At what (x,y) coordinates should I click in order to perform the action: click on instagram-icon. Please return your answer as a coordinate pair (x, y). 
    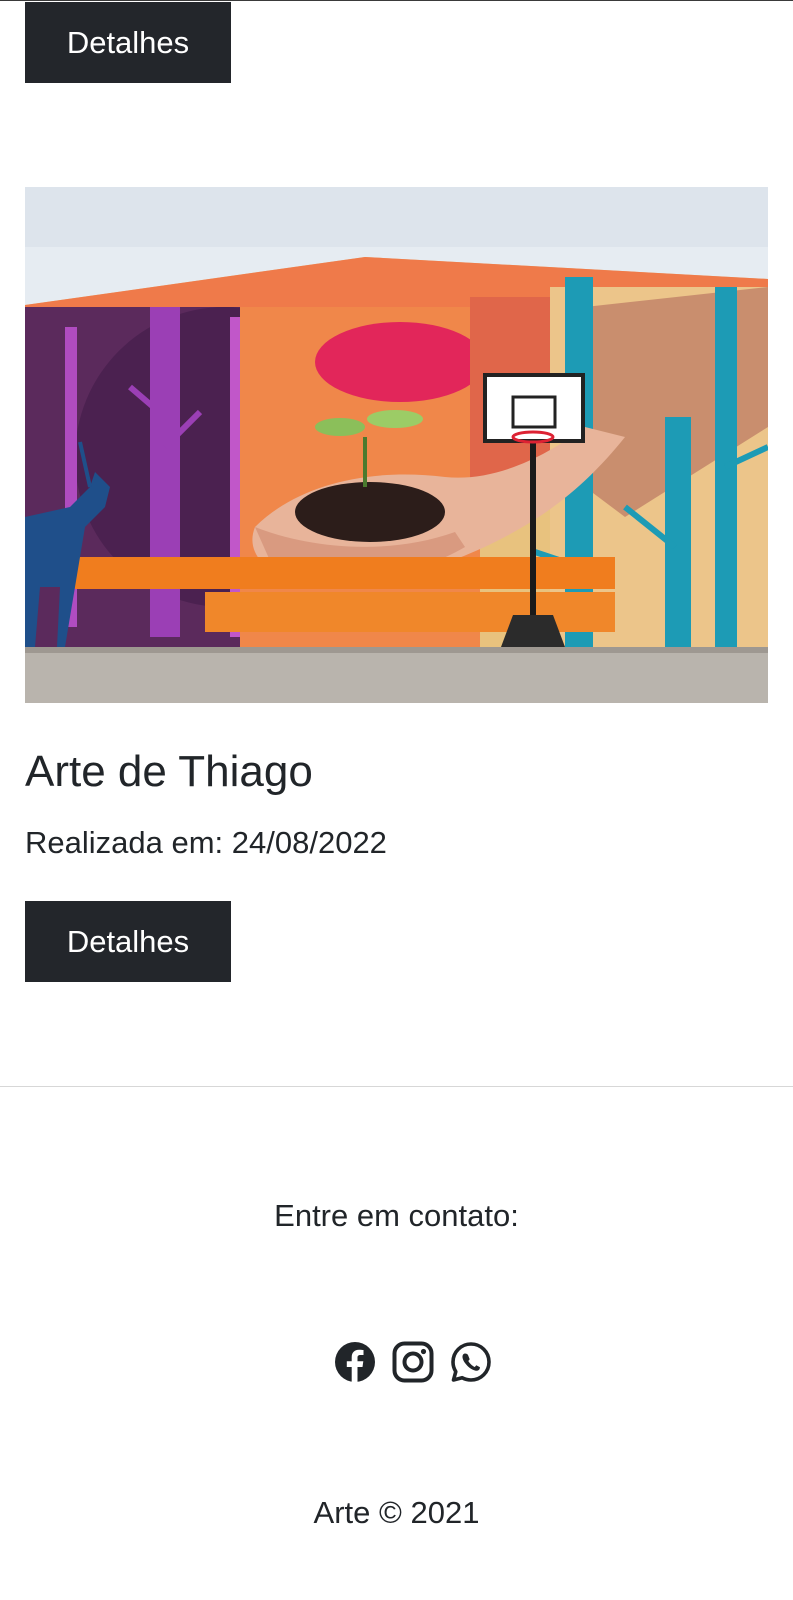
    Looking at the image, I should click on (413, 1362).